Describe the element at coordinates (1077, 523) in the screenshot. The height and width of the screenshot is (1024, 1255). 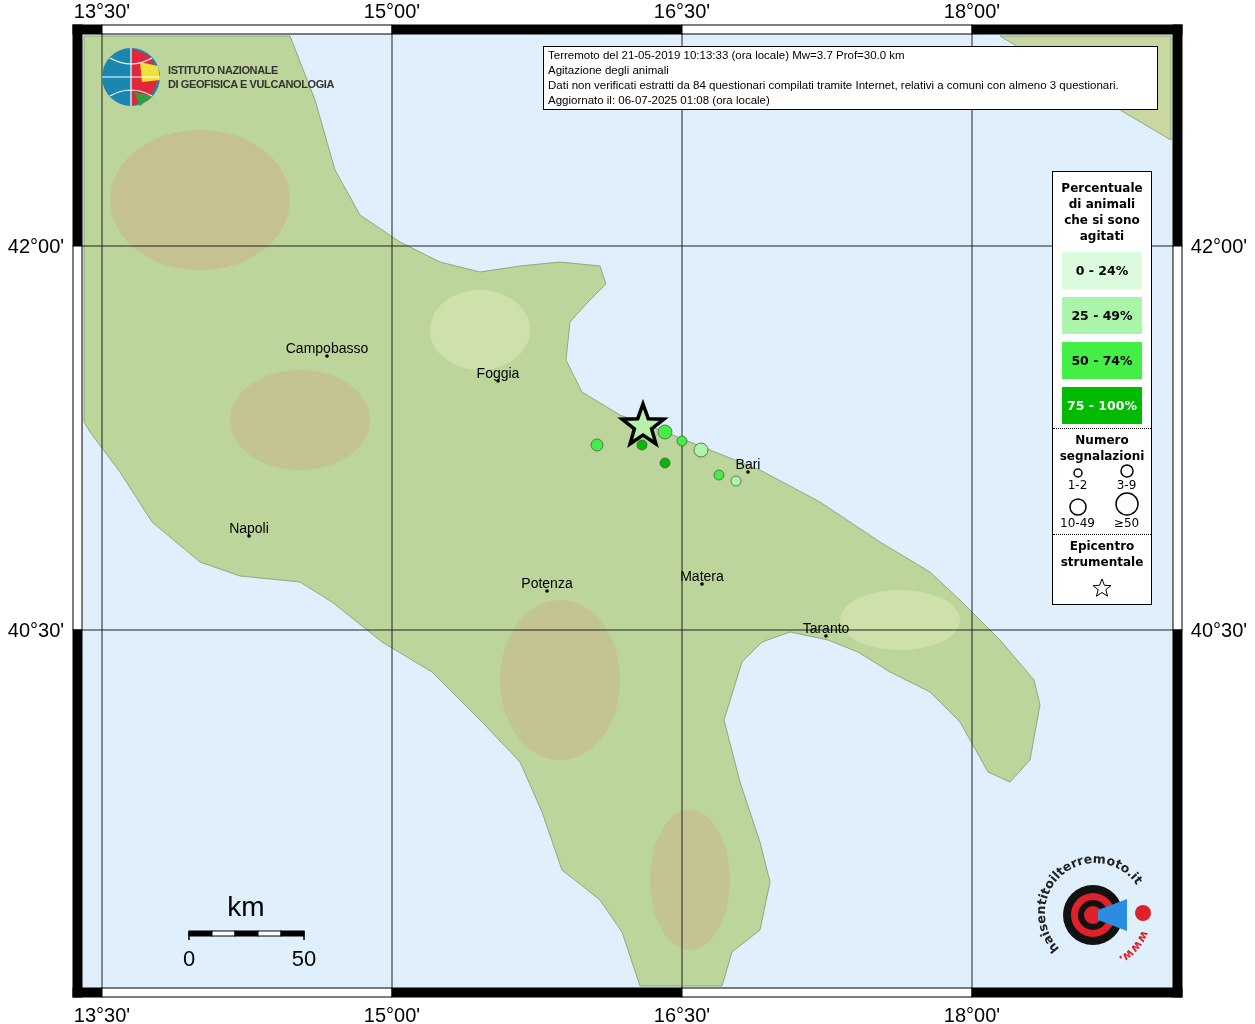
I see `count-label: 10-49` at that location.